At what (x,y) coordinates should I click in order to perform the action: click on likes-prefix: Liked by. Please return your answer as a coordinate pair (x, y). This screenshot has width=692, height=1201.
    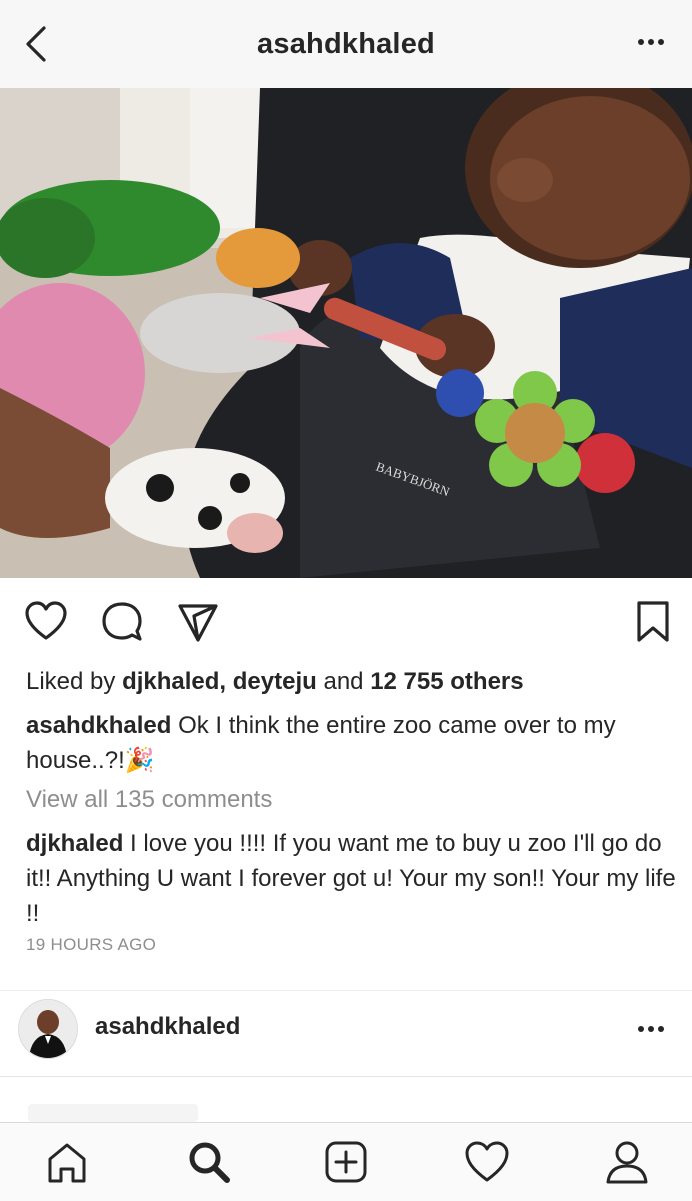
    Looking at the image, I should click on (74, 681).